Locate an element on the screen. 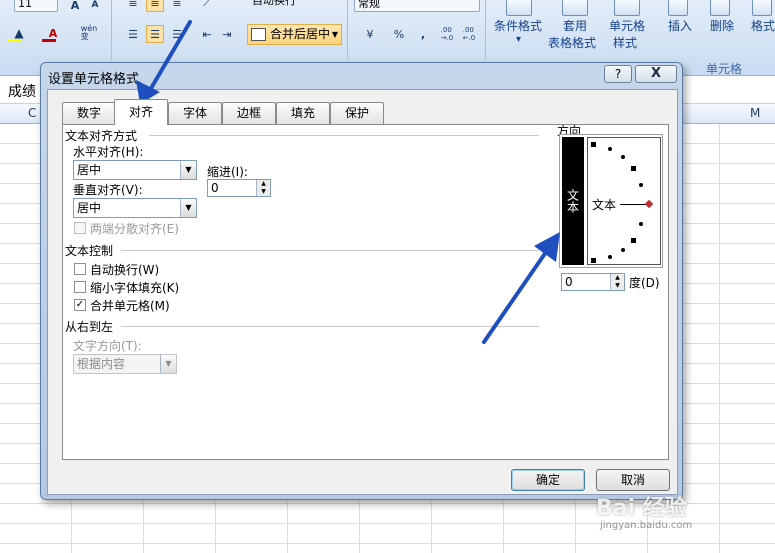 The height and width of the screenshot is (553, 775). delete-icon is located at coordinates (720, 8).